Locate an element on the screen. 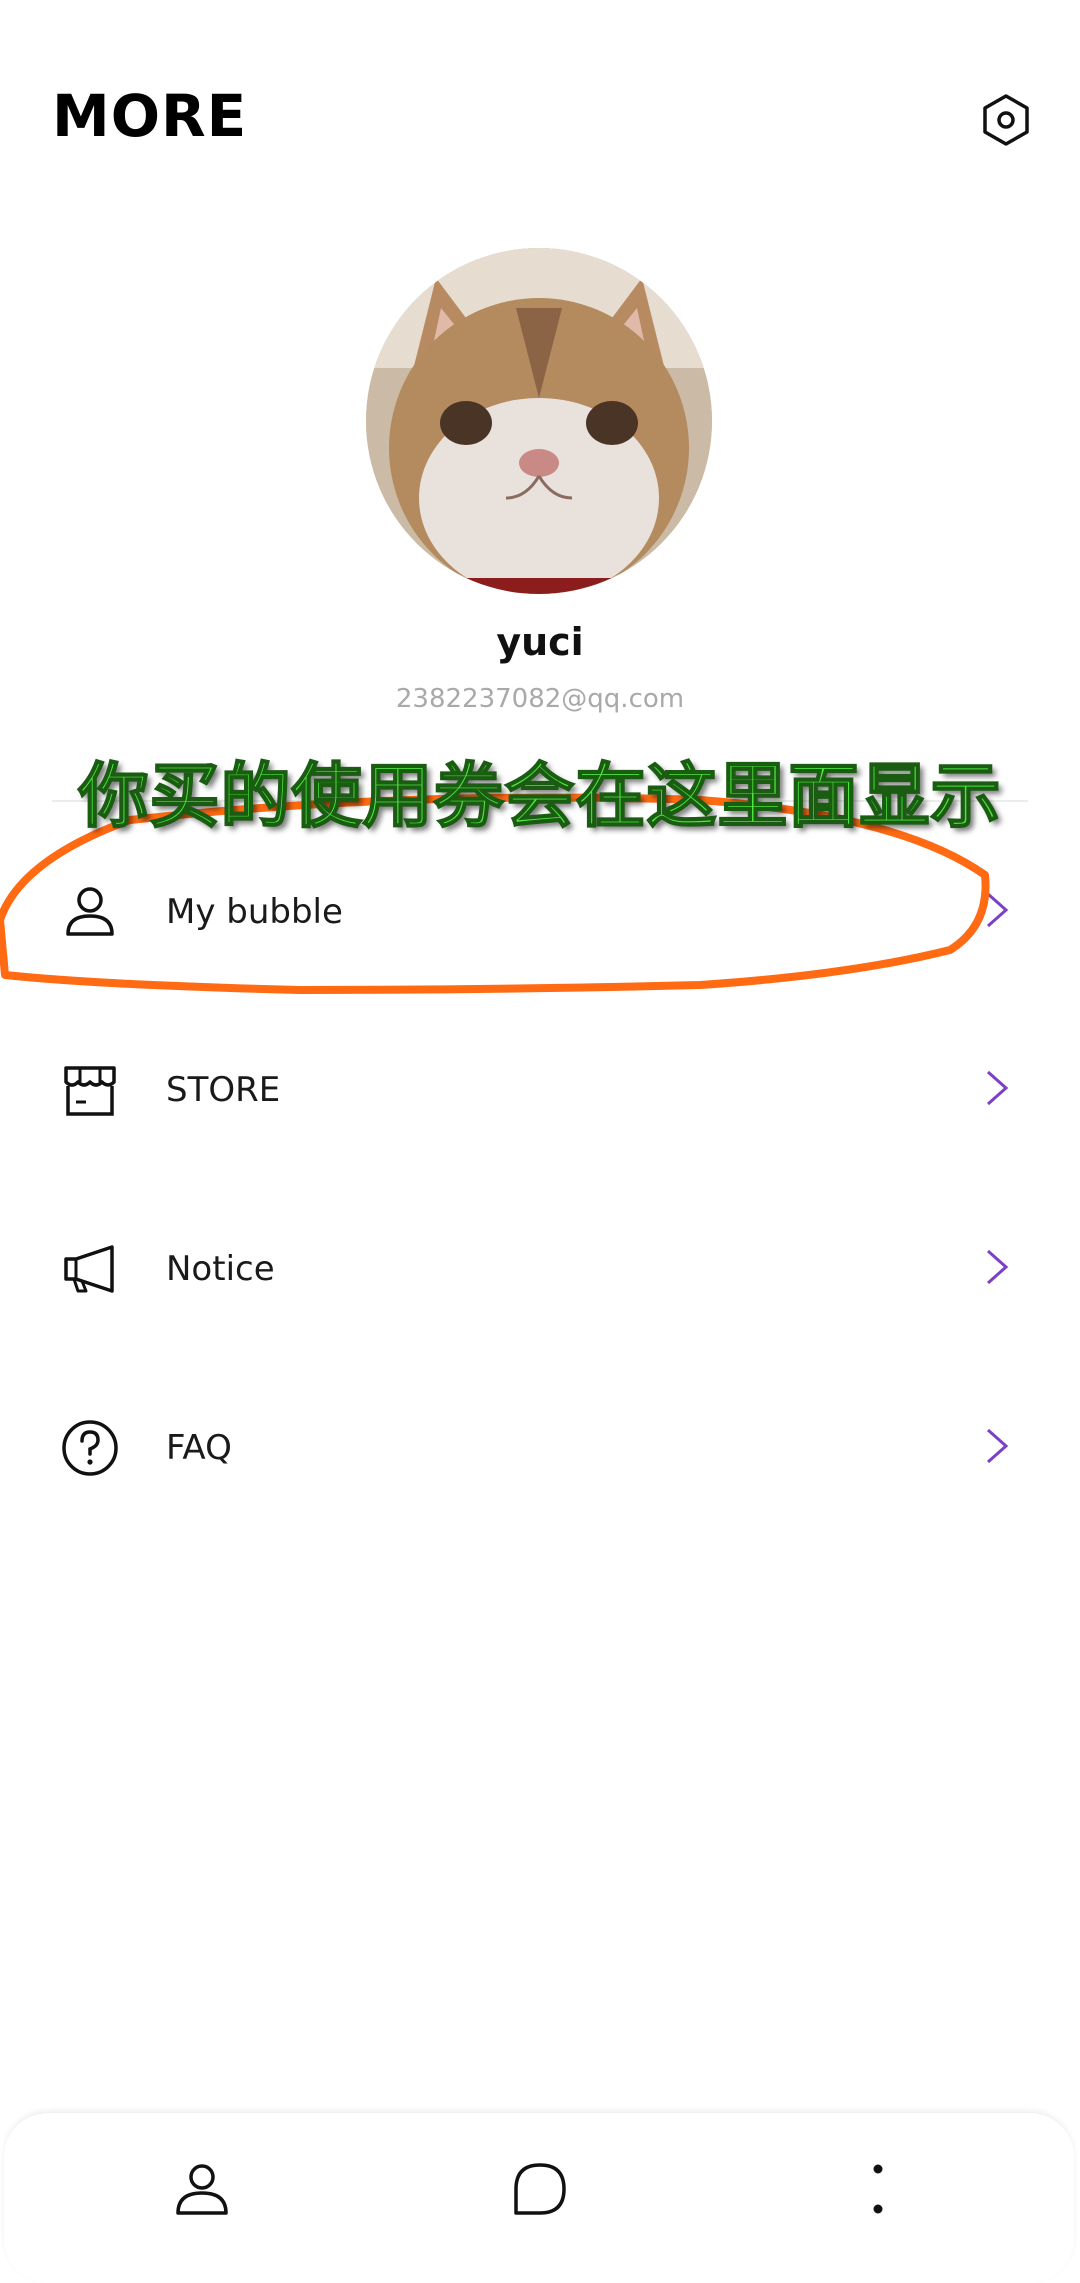 The image size is (1080, 2283). menu-label: FAQ is located at coordinates (199, 1448).